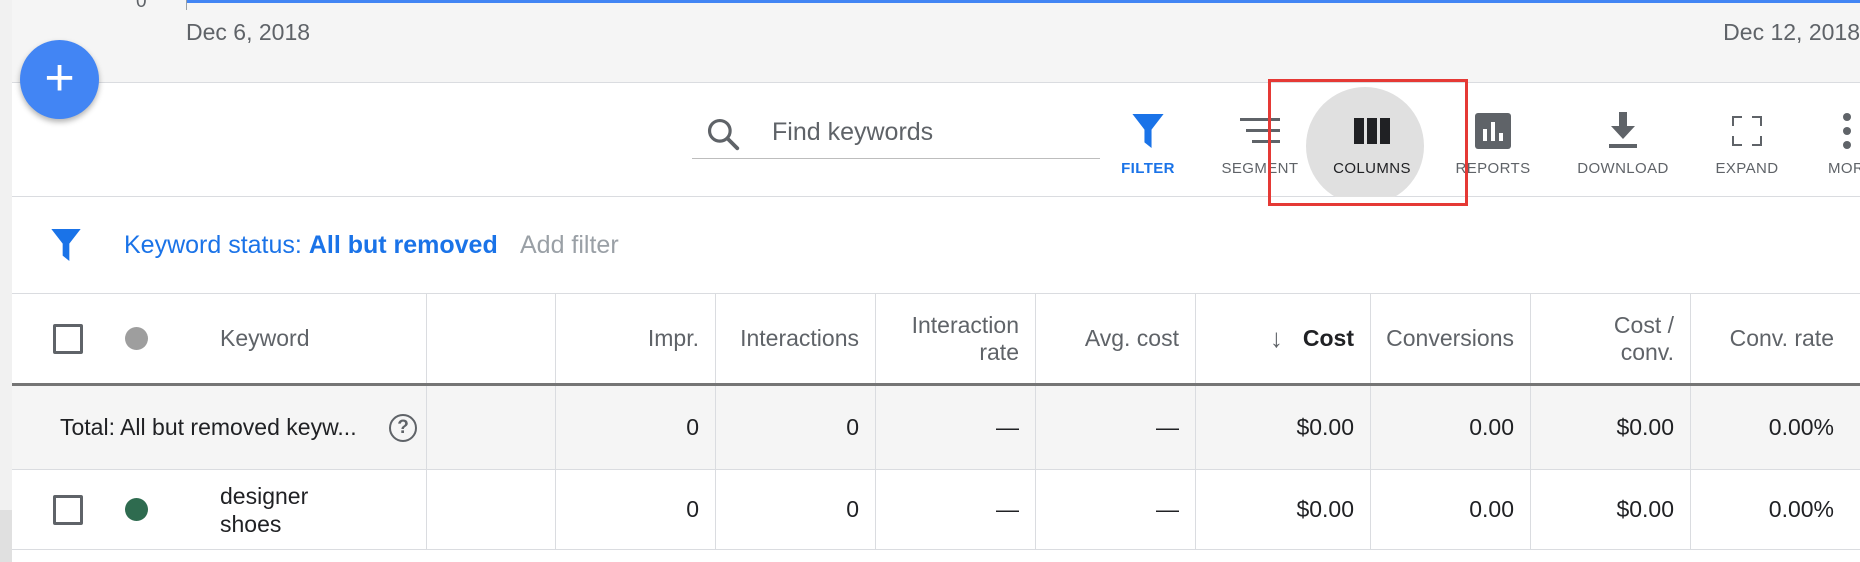 This screenshot has height=562, width=1860. I want to click on status-enabled-icon, so click(136, 509).